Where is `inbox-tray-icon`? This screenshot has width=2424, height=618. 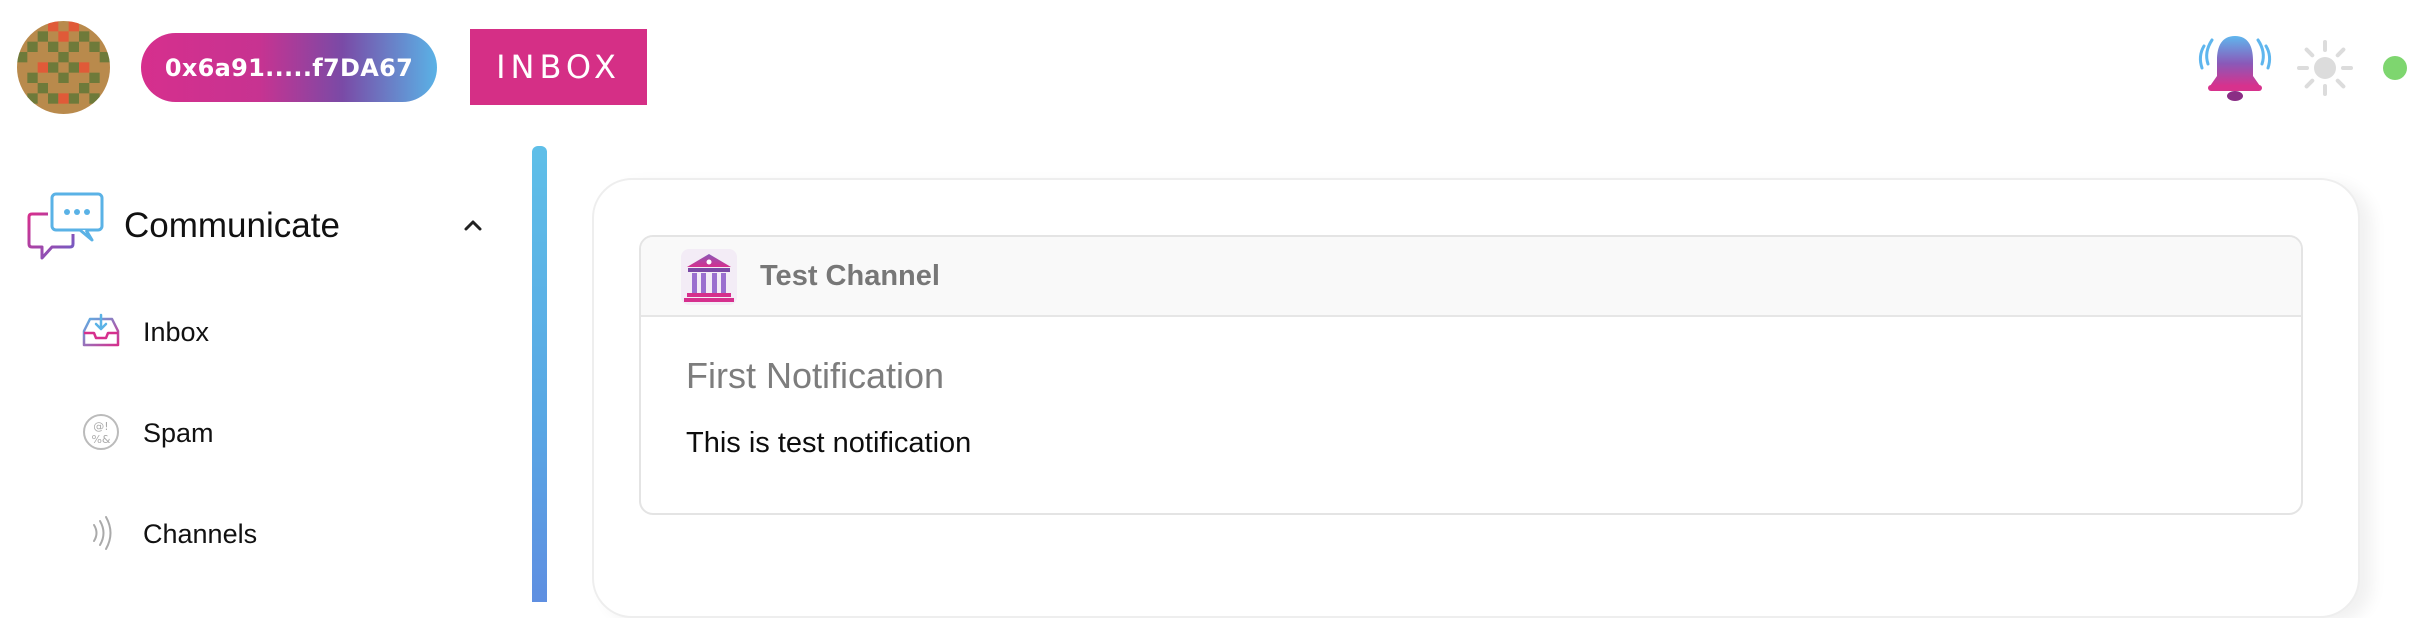
inbox-tray-icon is located at coordinates (101, 330).